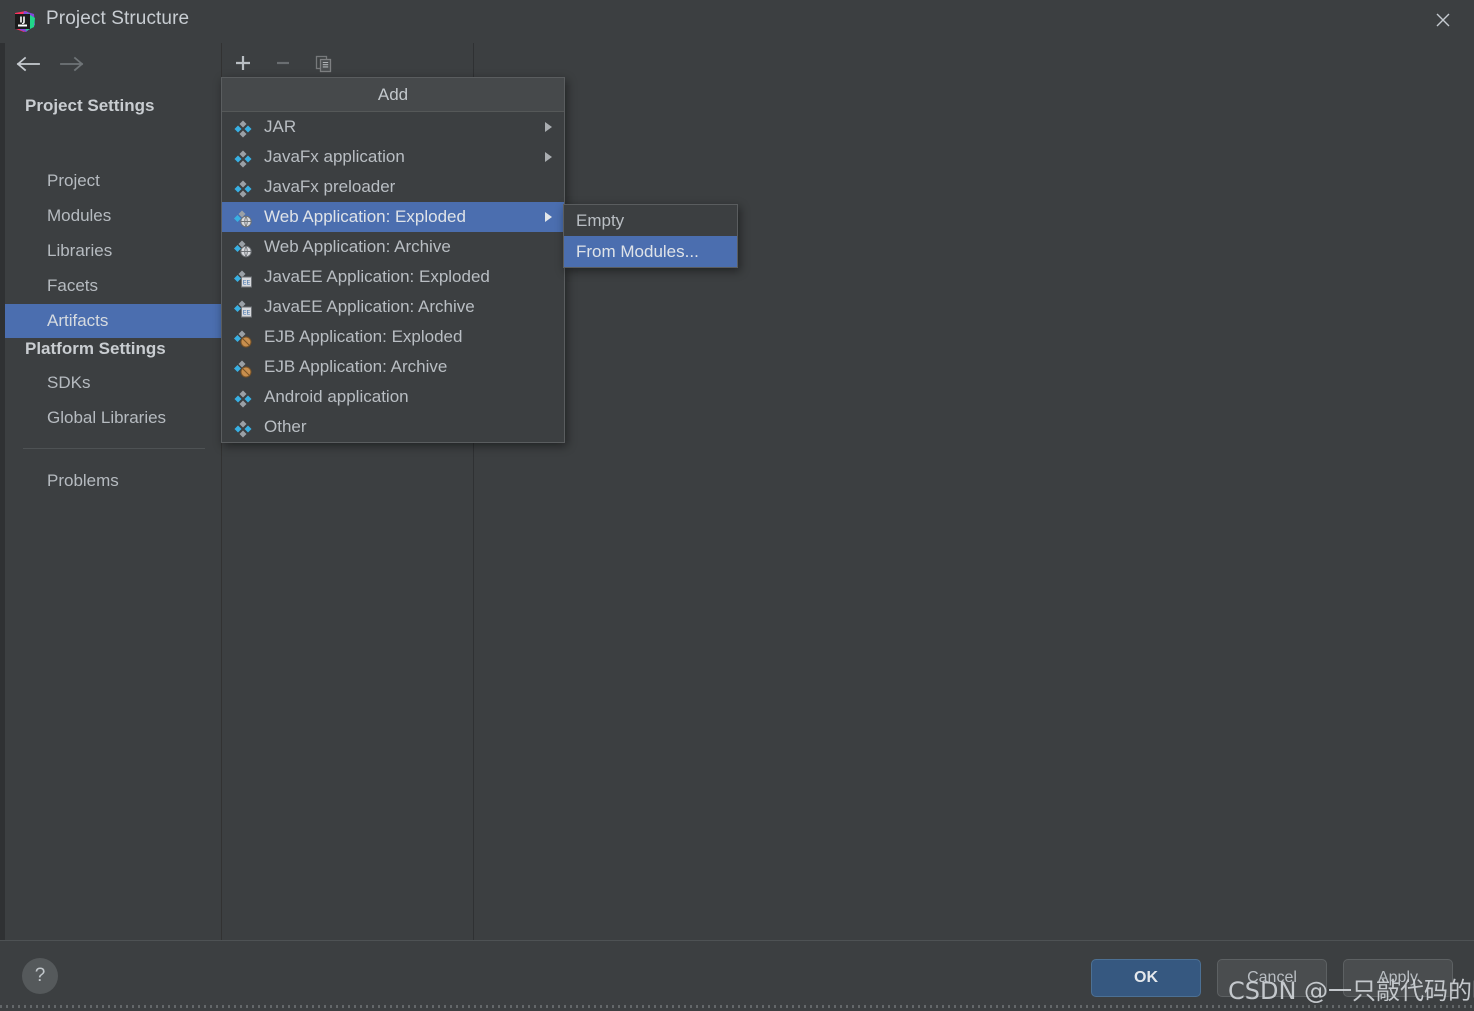  What do you see at coordinates (1272, 978) in the screenshot?
I see `cancel-button: Cancel` at bounding box center [1272, 978].